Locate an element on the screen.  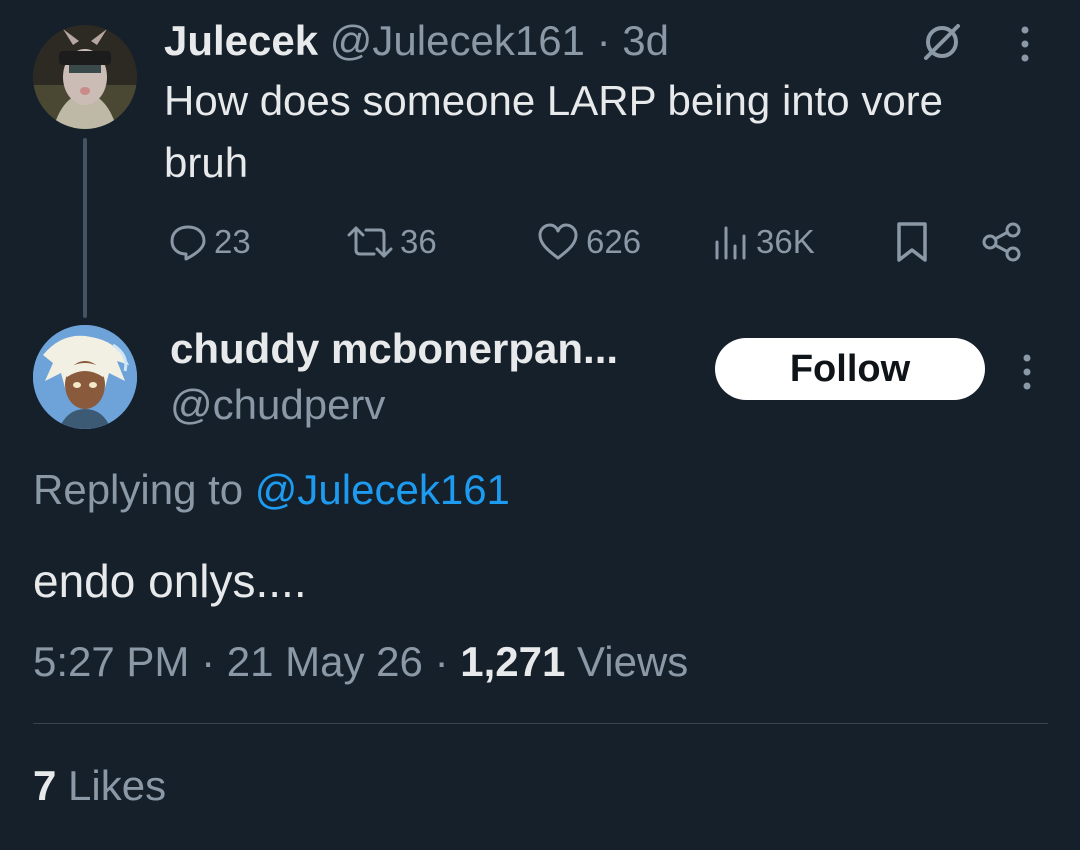
likes-label: Likes is located at coordinates (111, 785).